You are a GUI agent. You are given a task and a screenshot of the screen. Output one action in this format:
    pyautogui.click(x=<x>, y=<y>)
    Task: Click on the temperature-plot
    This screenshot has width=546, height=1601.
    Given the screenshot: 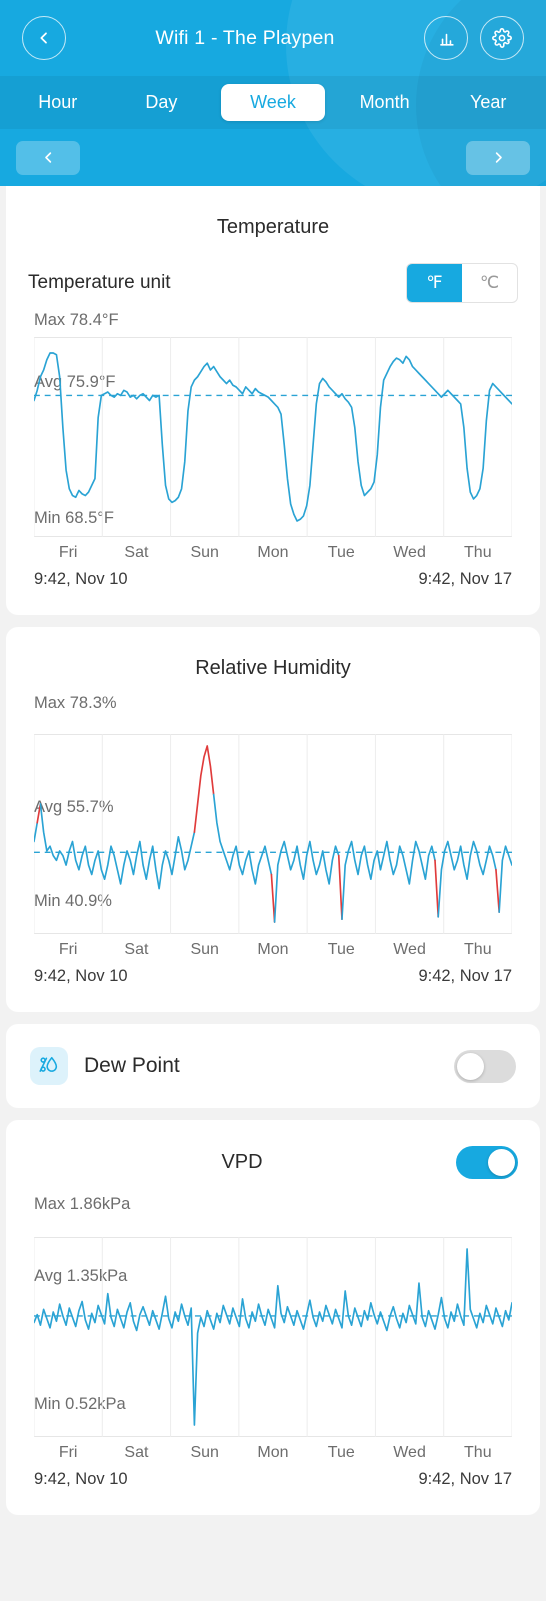 What is the action you would take?
    pyautogui.click(x=273, y=424)
    